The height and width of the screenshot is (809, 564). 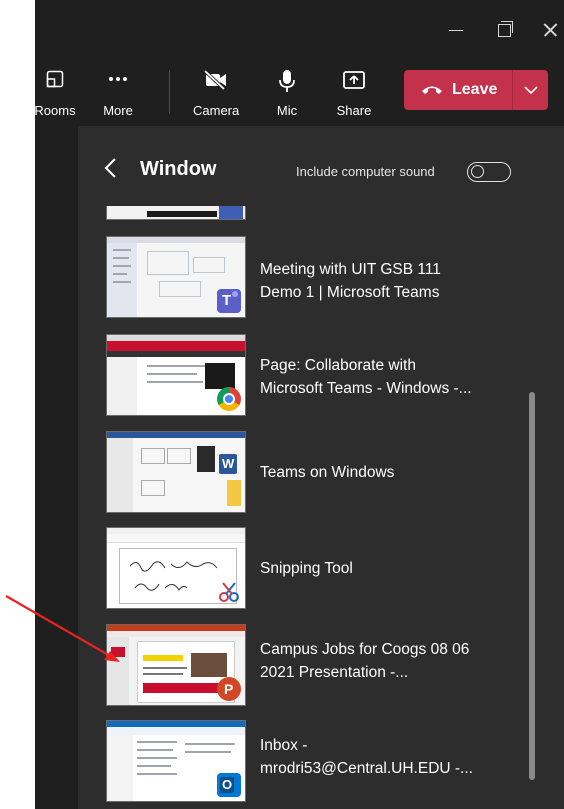 I want to click on panel-header: Window Include computer sound, so click(x=321, y=166).